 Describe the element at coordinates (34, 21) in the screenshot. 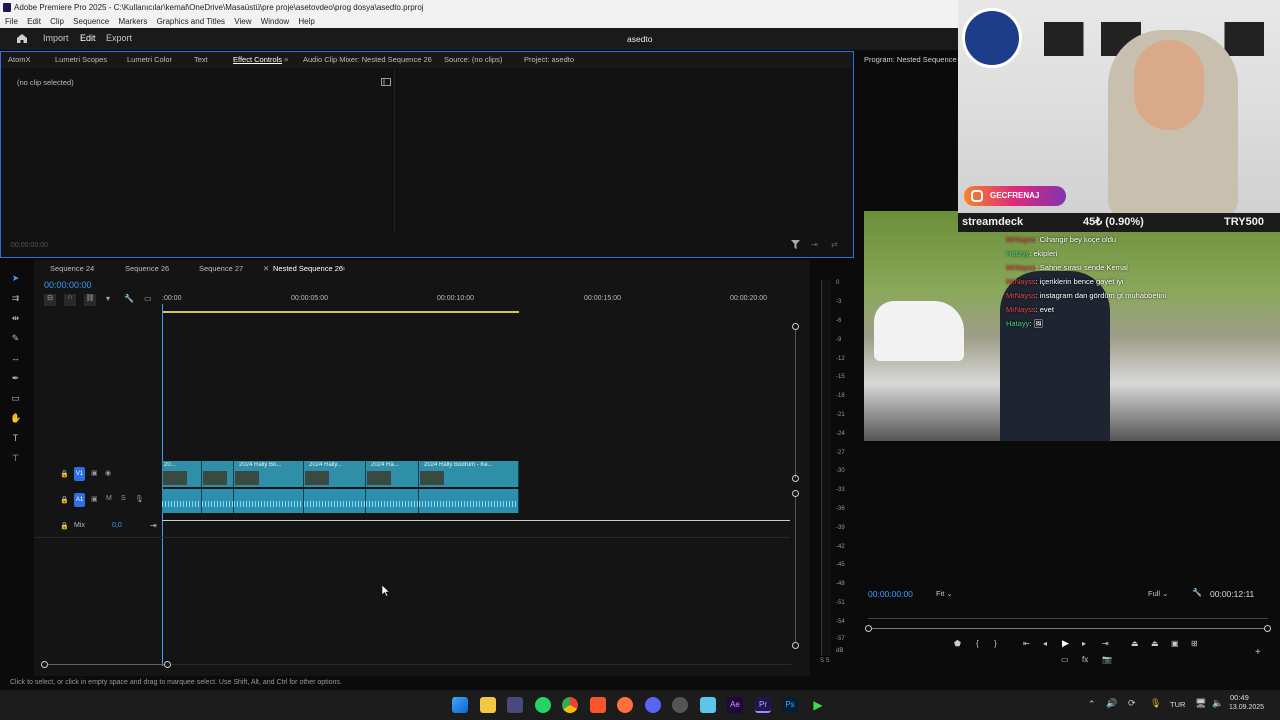

I see `menu-edit: Edit` at that location.